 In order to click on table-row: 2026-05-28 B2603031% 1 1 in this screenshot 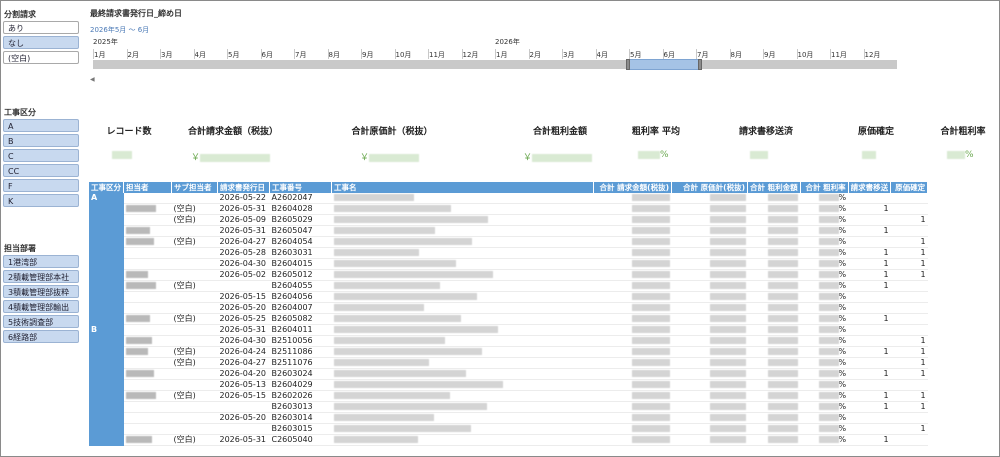, I will do `click(508, 253)`.